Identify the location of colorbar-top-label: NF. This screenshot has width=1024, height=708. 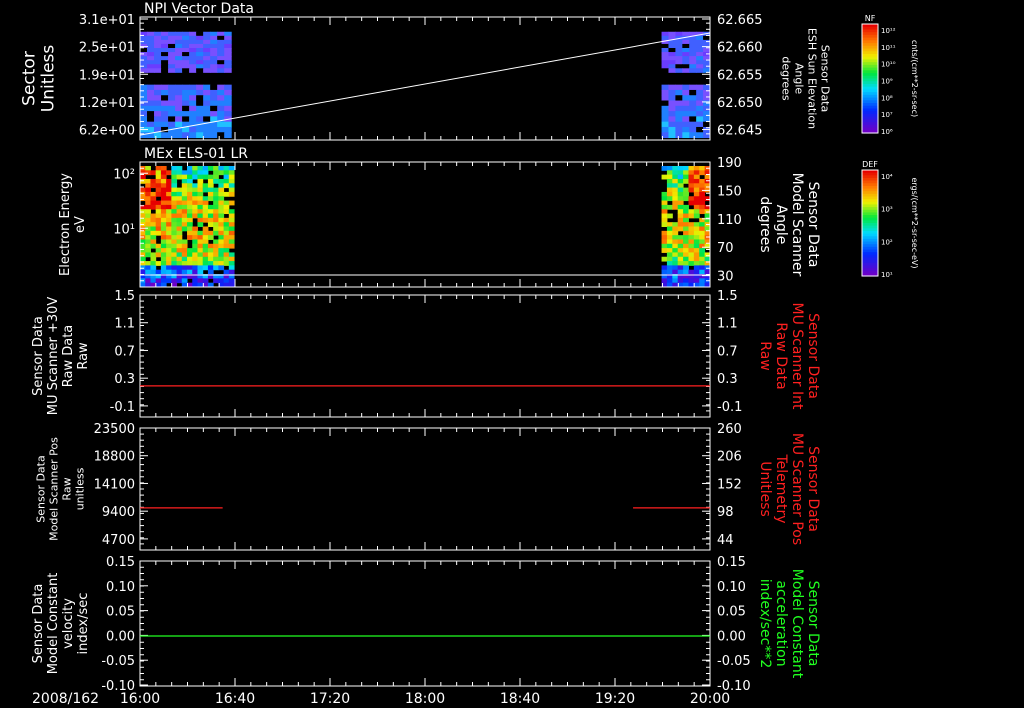
(870, 18).